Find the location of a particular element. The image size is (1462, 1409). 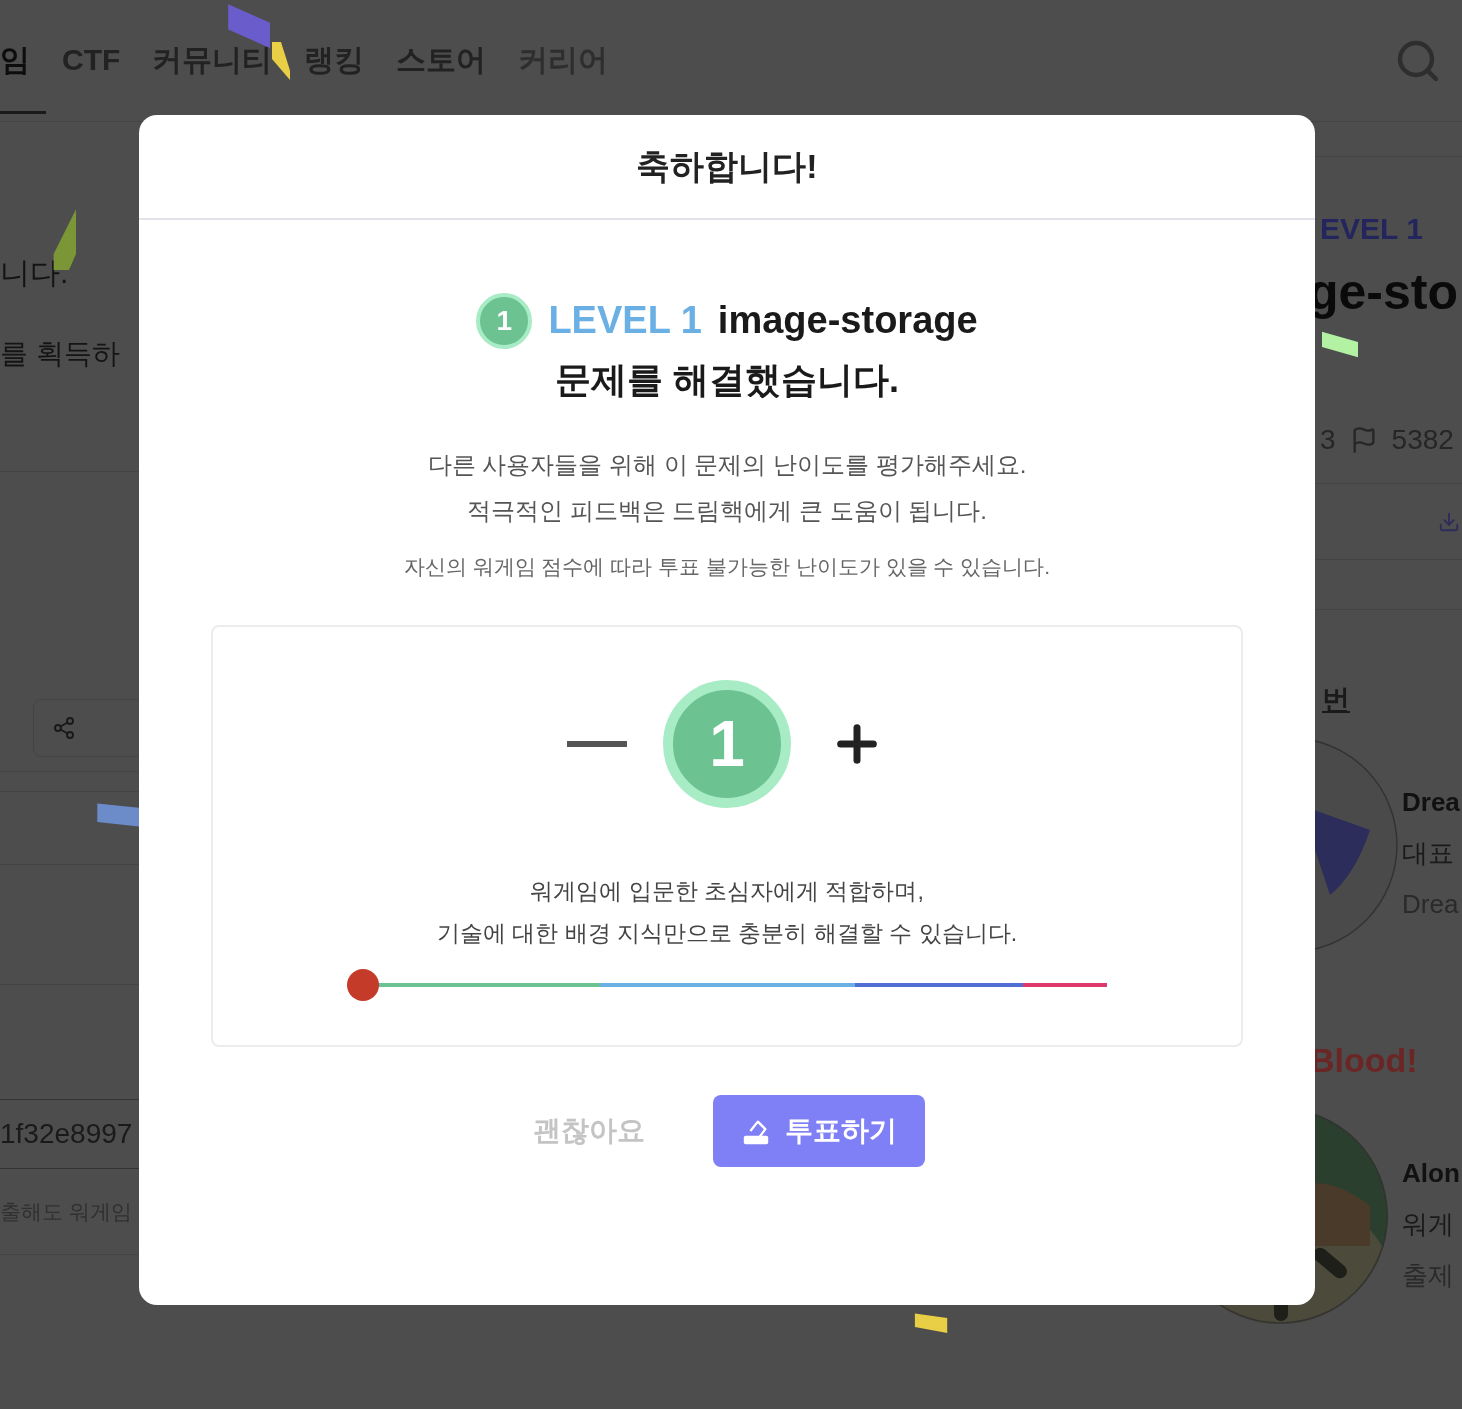

rating-description: 워게임에 입문한 초심자에게 적합하며, is located at coordinates (727, 891).